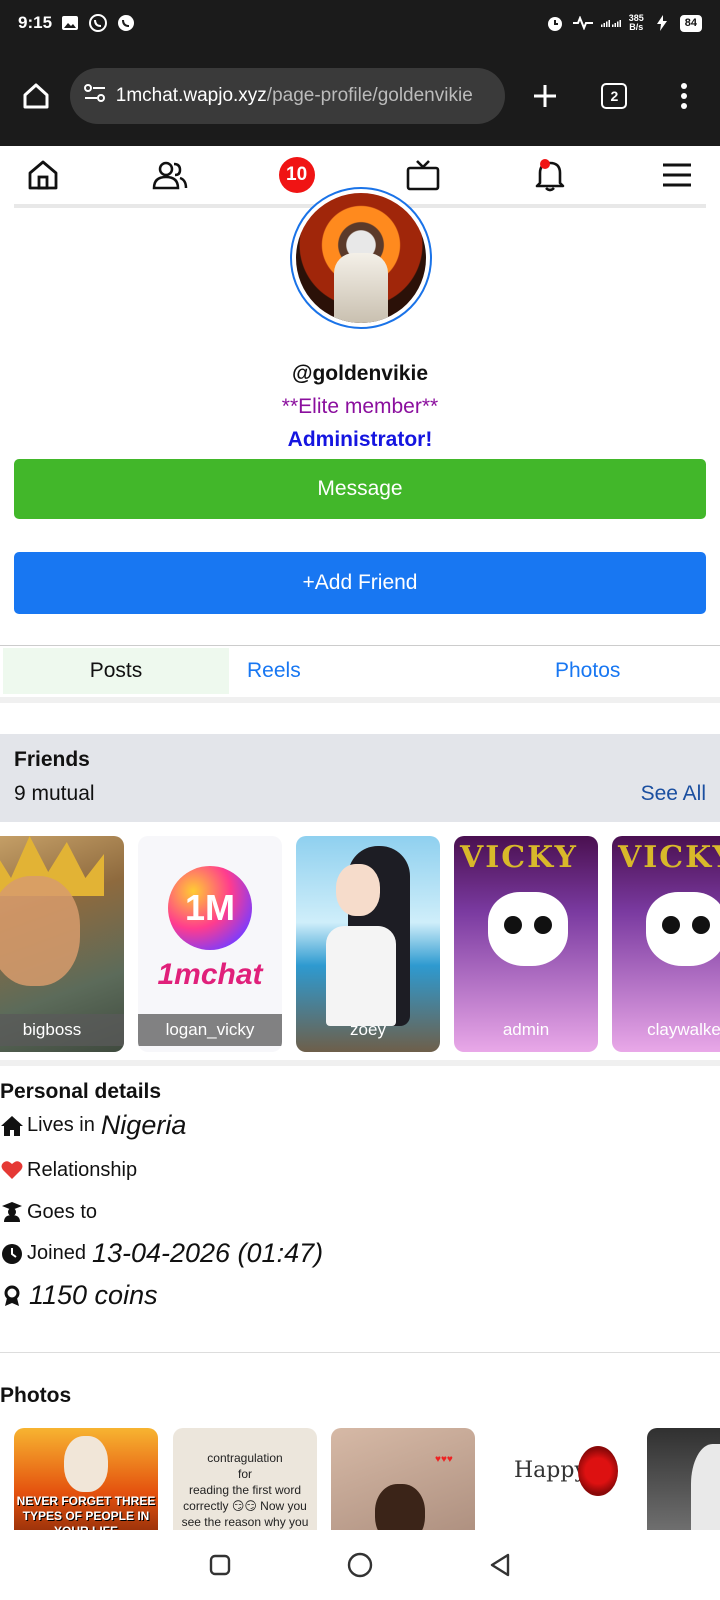 The width and height of the screenshot is (720, 1600). What do you see at coordinates (360, 645) in the screenshot?
I see `tabs-divider` at bounding box center [360, 645].